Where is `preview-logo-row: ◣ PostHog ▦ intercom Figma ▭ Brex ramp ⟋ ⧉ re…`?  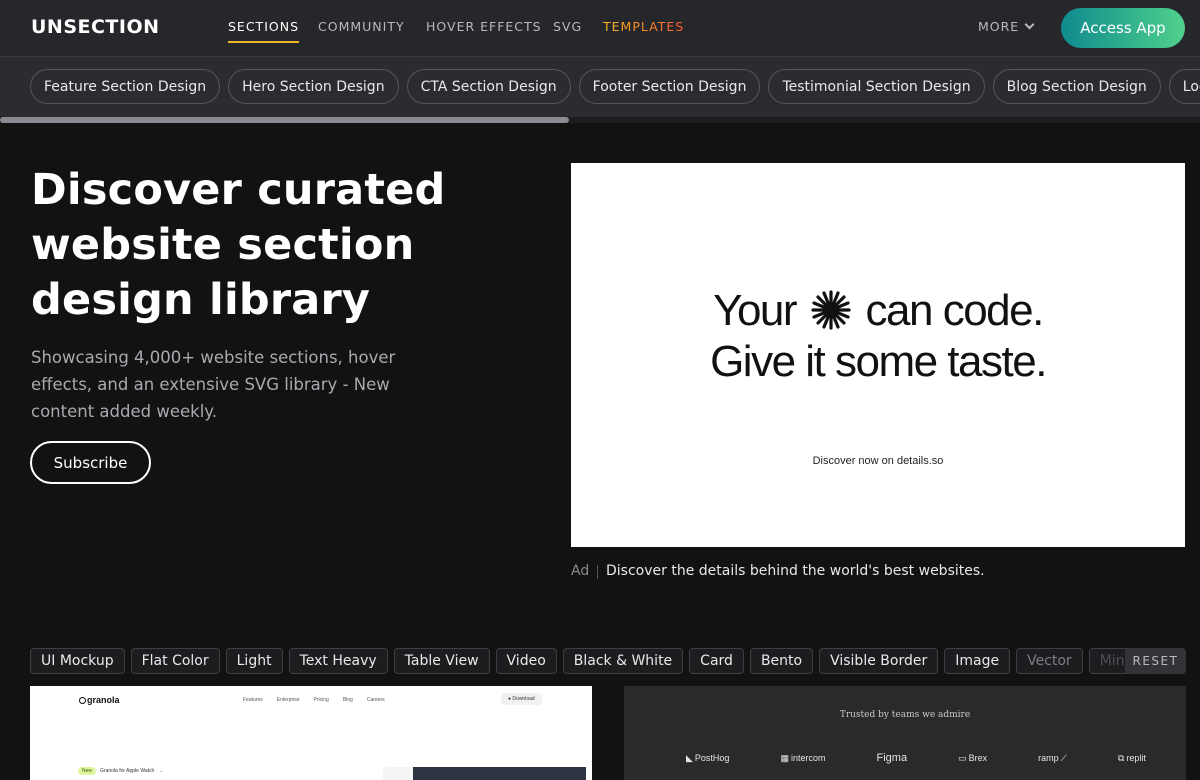
preview-logo-row: ◣ PostHog ▦ intercom Figma ▭ Brex ramp ⟋ ⧉ re… is located at coordinates (916, 758).